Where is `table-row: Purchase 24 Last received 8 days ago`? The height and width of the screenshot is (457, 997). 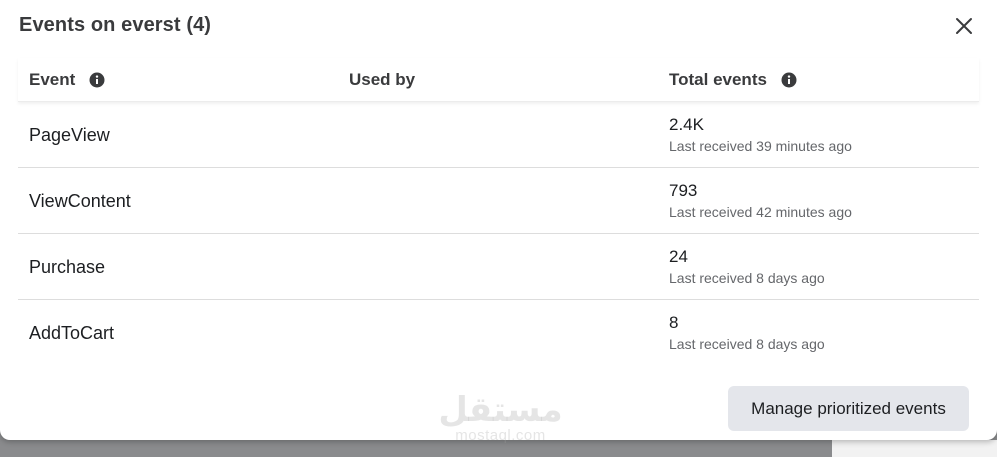 table-row: Purchase 24 Last received 8 days ago is located at coordinates (498, 267).